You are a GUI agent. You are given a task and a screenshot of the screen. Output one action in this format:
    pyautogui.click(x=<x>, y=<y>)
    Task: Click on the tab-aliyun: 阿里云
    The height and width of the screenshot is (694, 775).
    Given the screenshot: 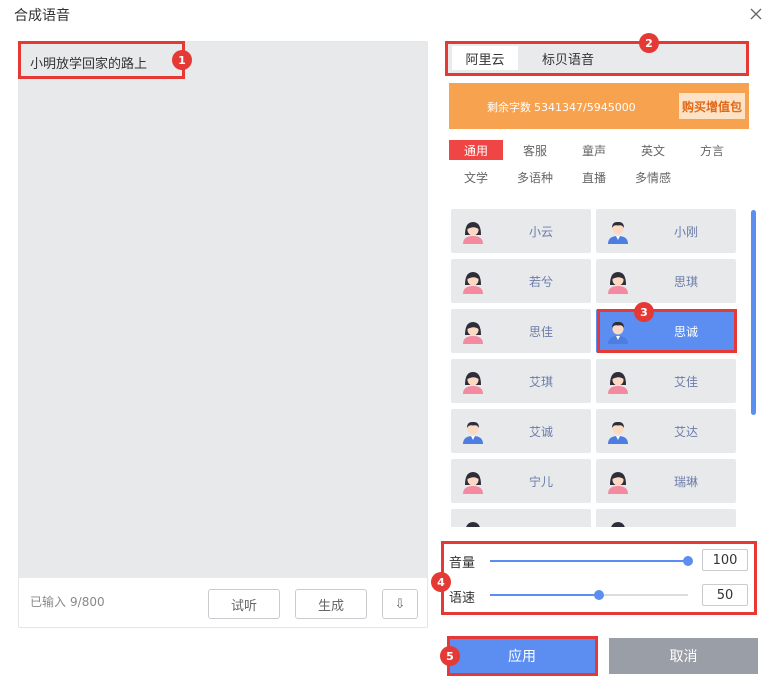 What is the action you would take?
    pyautogui.click(x=485, y=58)
    